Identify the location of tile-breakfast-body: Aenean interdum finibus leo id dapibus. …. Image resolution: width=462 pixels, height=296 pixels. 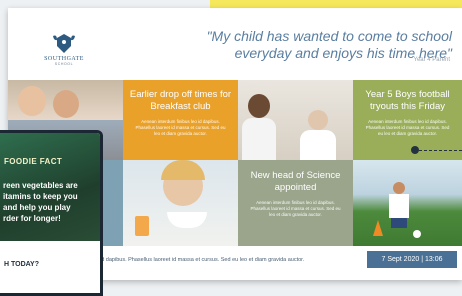
(180, 127).